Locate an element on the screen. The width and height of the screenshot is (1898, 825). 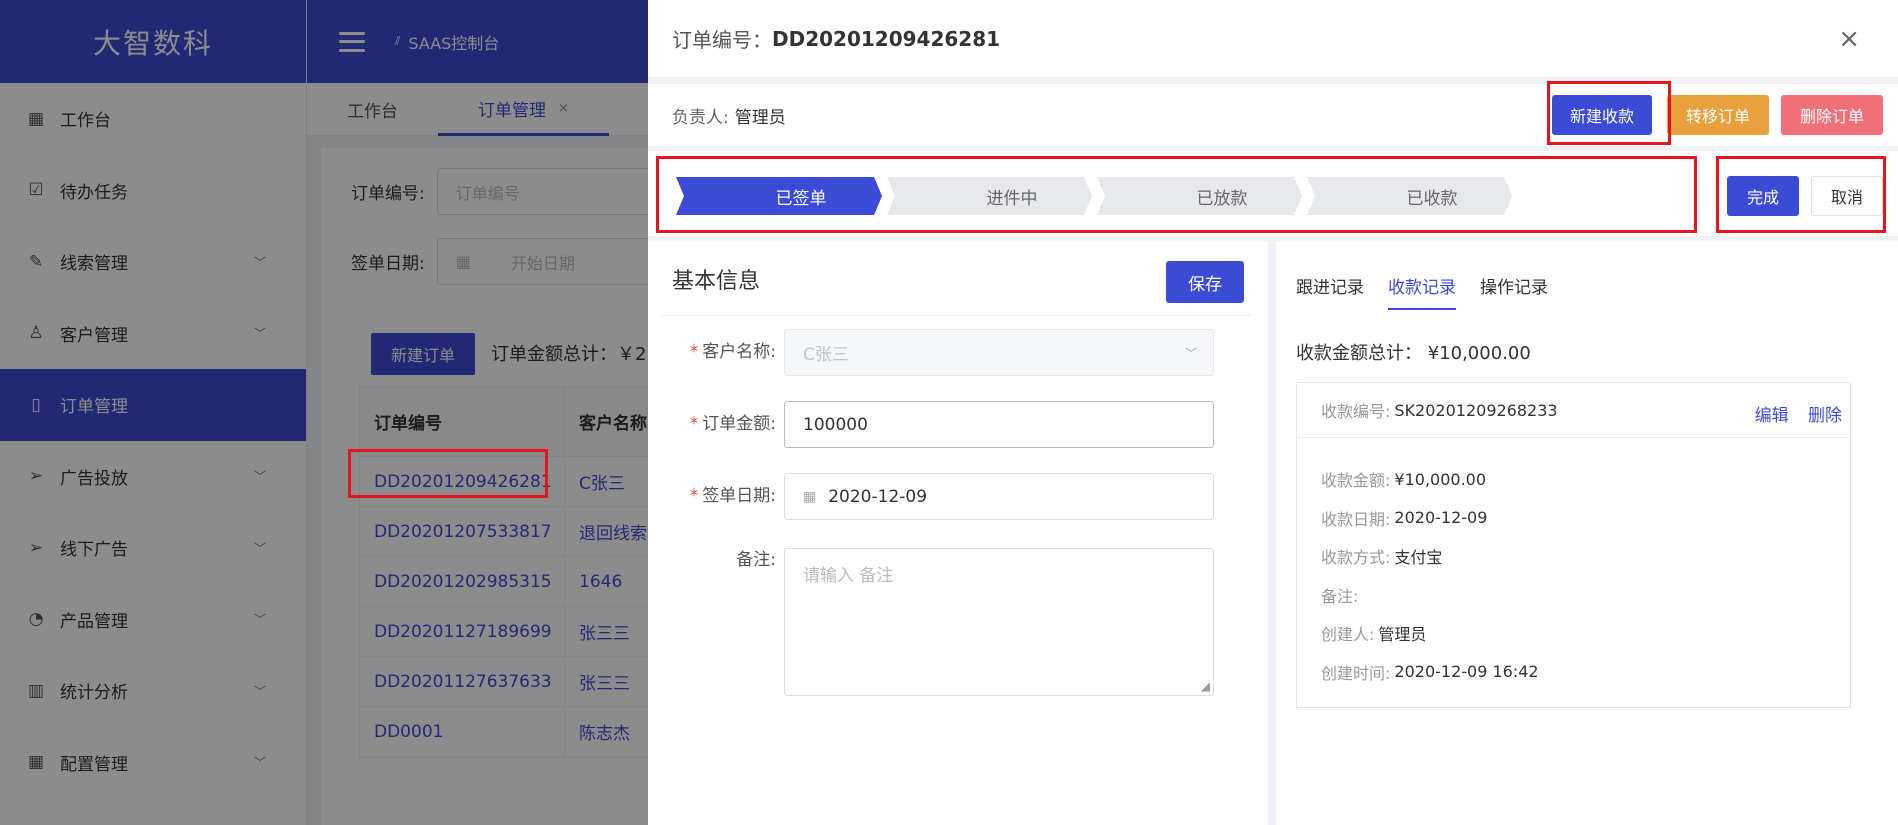
resize-grip-icon: ◢ is located at coordinates (1205, 686).